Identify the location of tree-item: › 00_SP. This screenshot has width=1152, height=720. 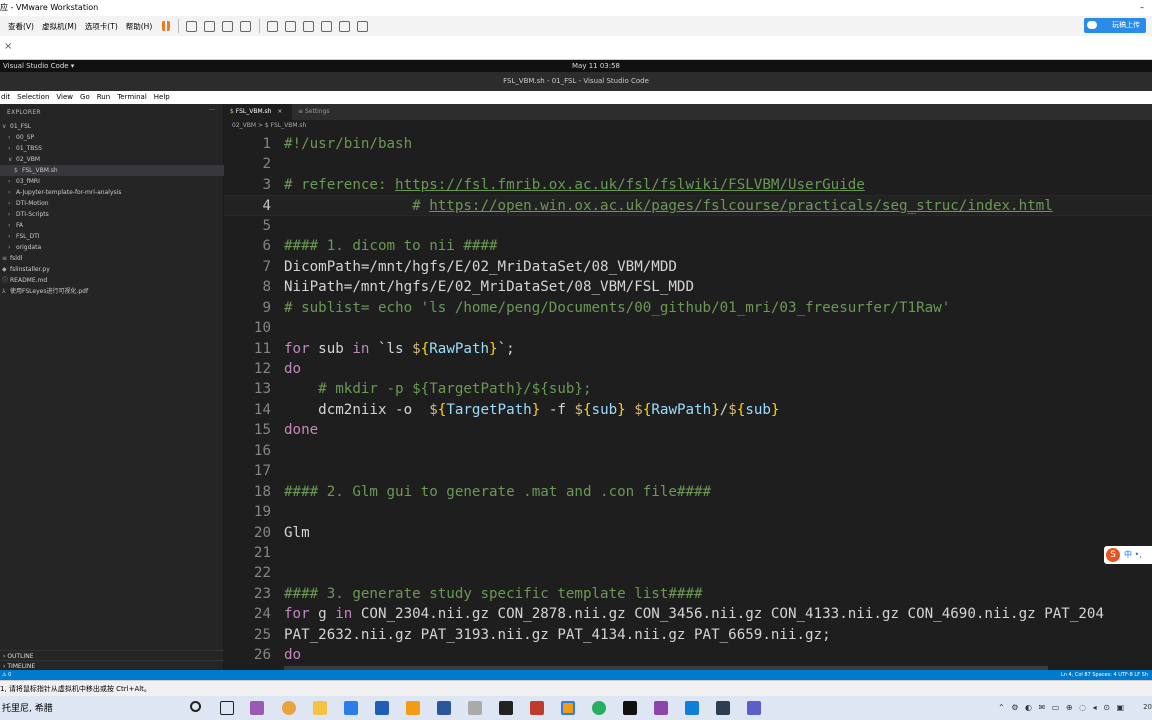
(112, 137).